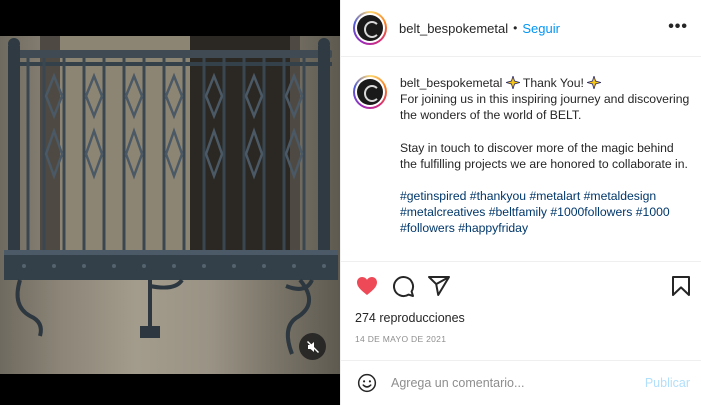 This screenshot has width=701, height=405. I want to click on mute-button, so click(312, 346).